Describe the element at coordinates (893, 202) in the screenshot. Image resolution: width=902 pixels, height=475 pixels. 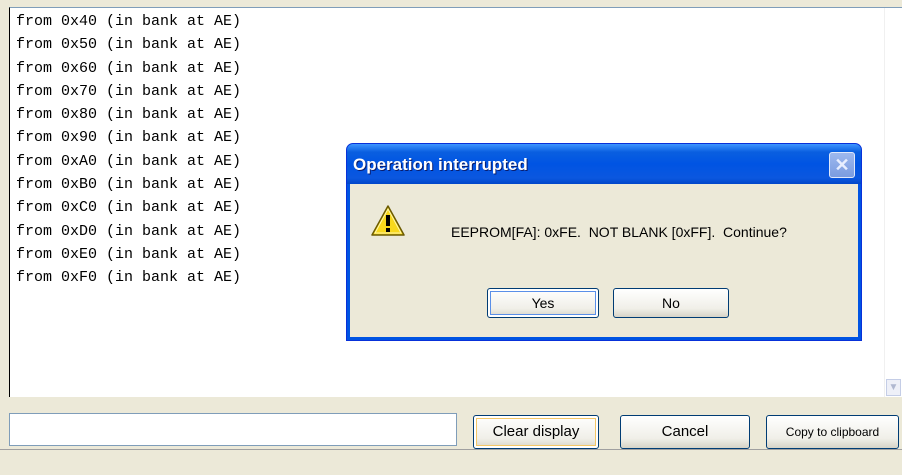
I see `vertical-scrollbar: ▼` at that location.